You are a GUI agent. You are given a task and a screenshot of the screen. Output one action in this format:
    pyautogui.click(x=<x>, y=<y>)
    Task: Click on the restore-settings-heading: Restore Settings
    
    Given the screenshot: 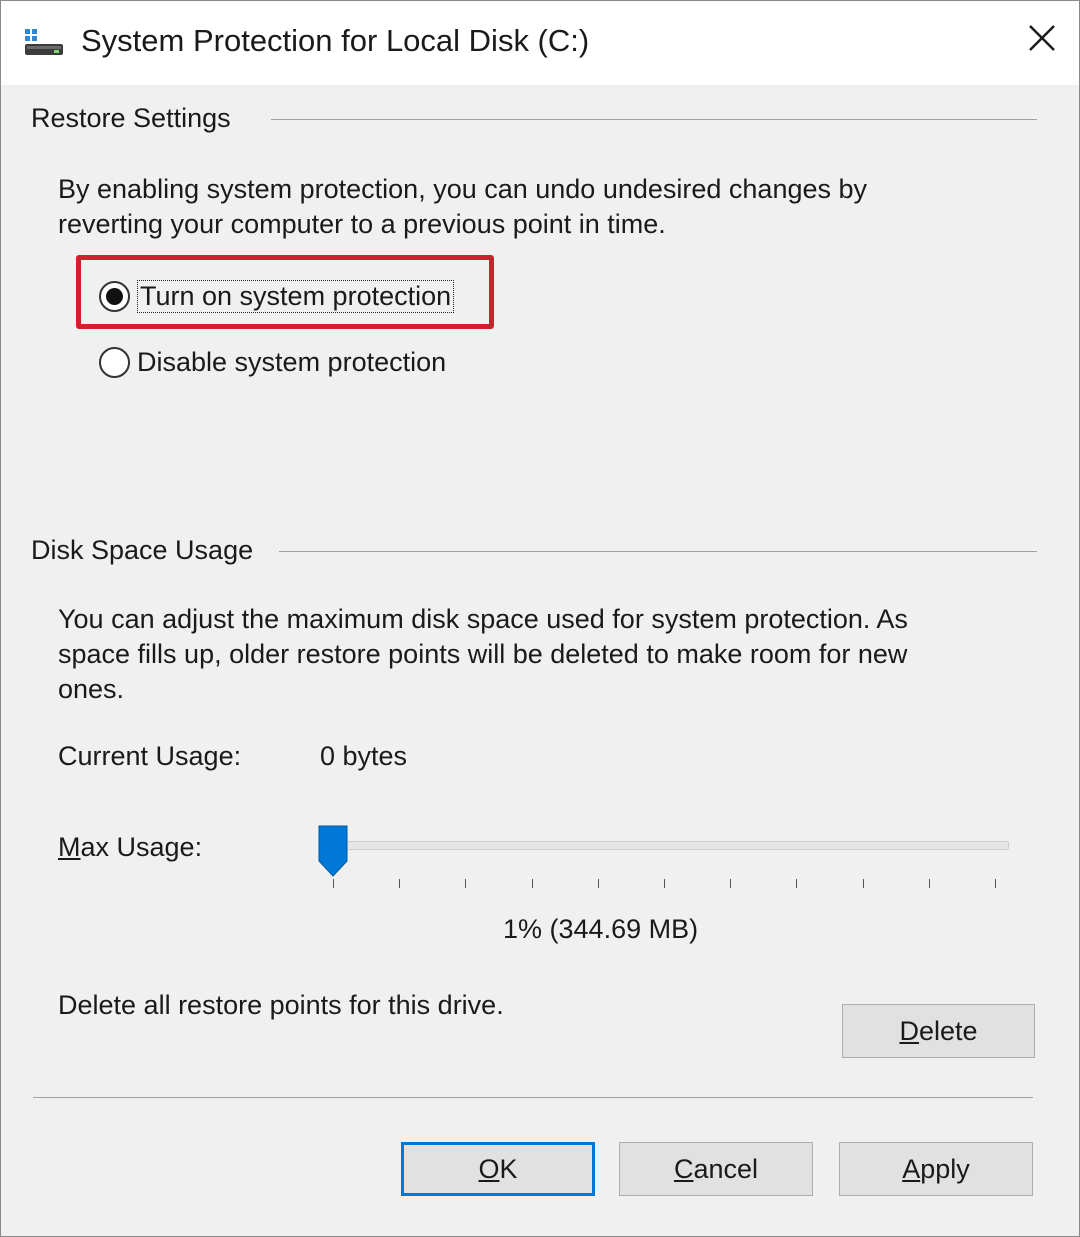 What is the action you would take?
    pyautogui.click(x=131, y=118)
    